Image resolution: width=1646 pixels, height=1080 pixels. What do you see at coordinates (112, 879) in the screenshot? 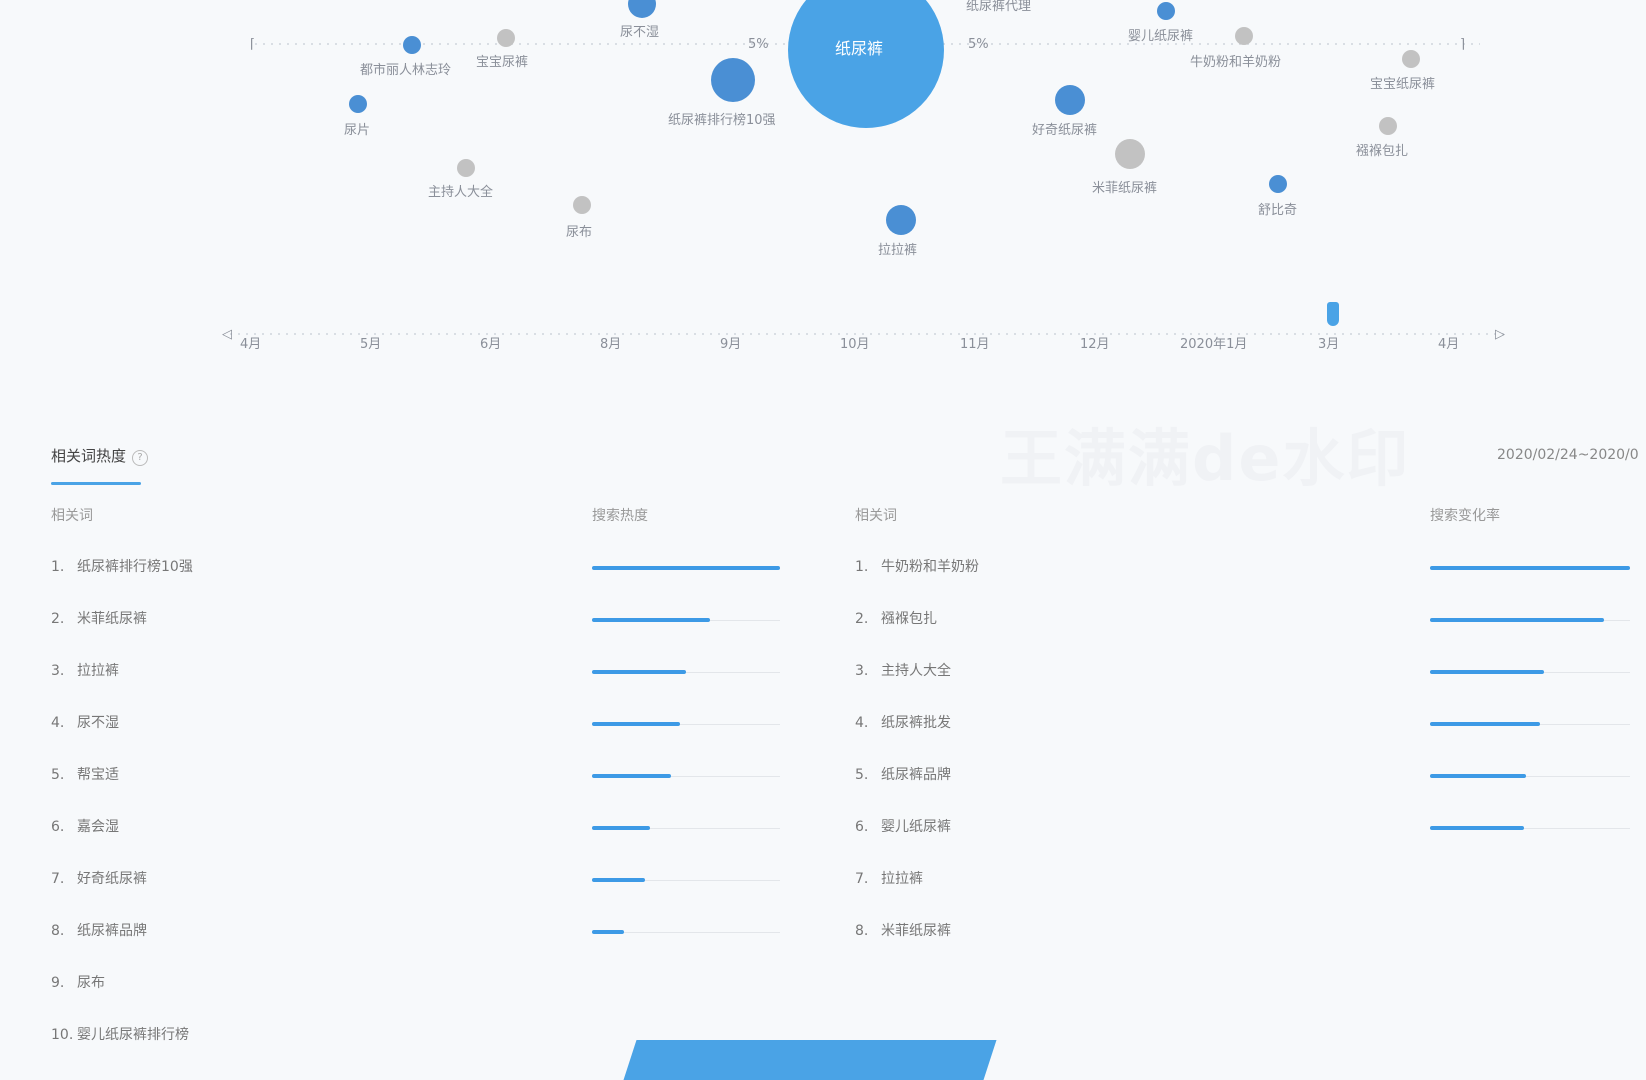
I see `list-item-word: 好奇纸尿裤` at bounding box center [112, 879].